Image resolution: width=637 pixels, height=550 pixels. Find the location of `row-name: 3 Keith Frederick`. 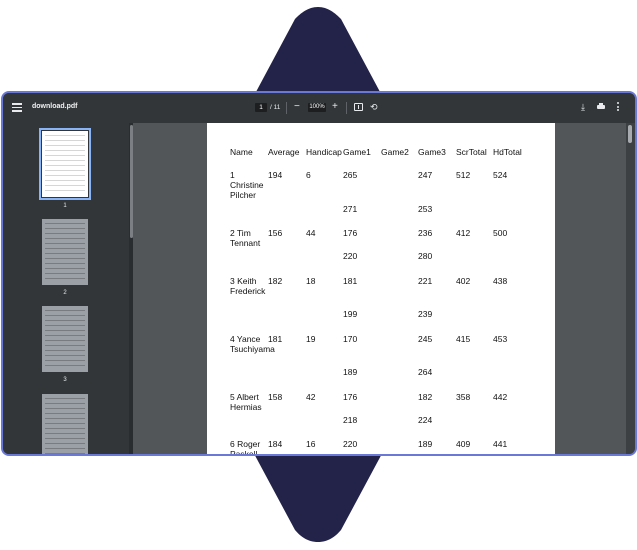

row-name: 3 Keith Frederick is located at coordinates (248, 286).